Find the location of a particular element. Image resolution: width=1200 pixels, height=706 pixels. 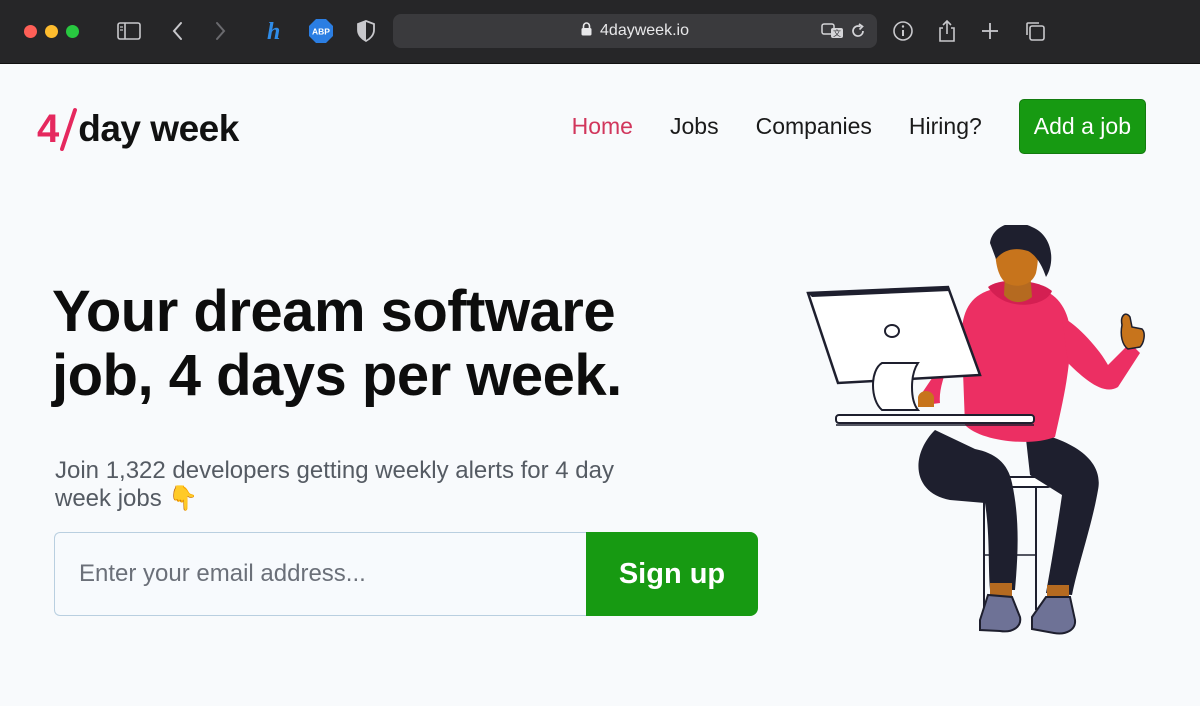

hand is located at coordinates (926, 399).